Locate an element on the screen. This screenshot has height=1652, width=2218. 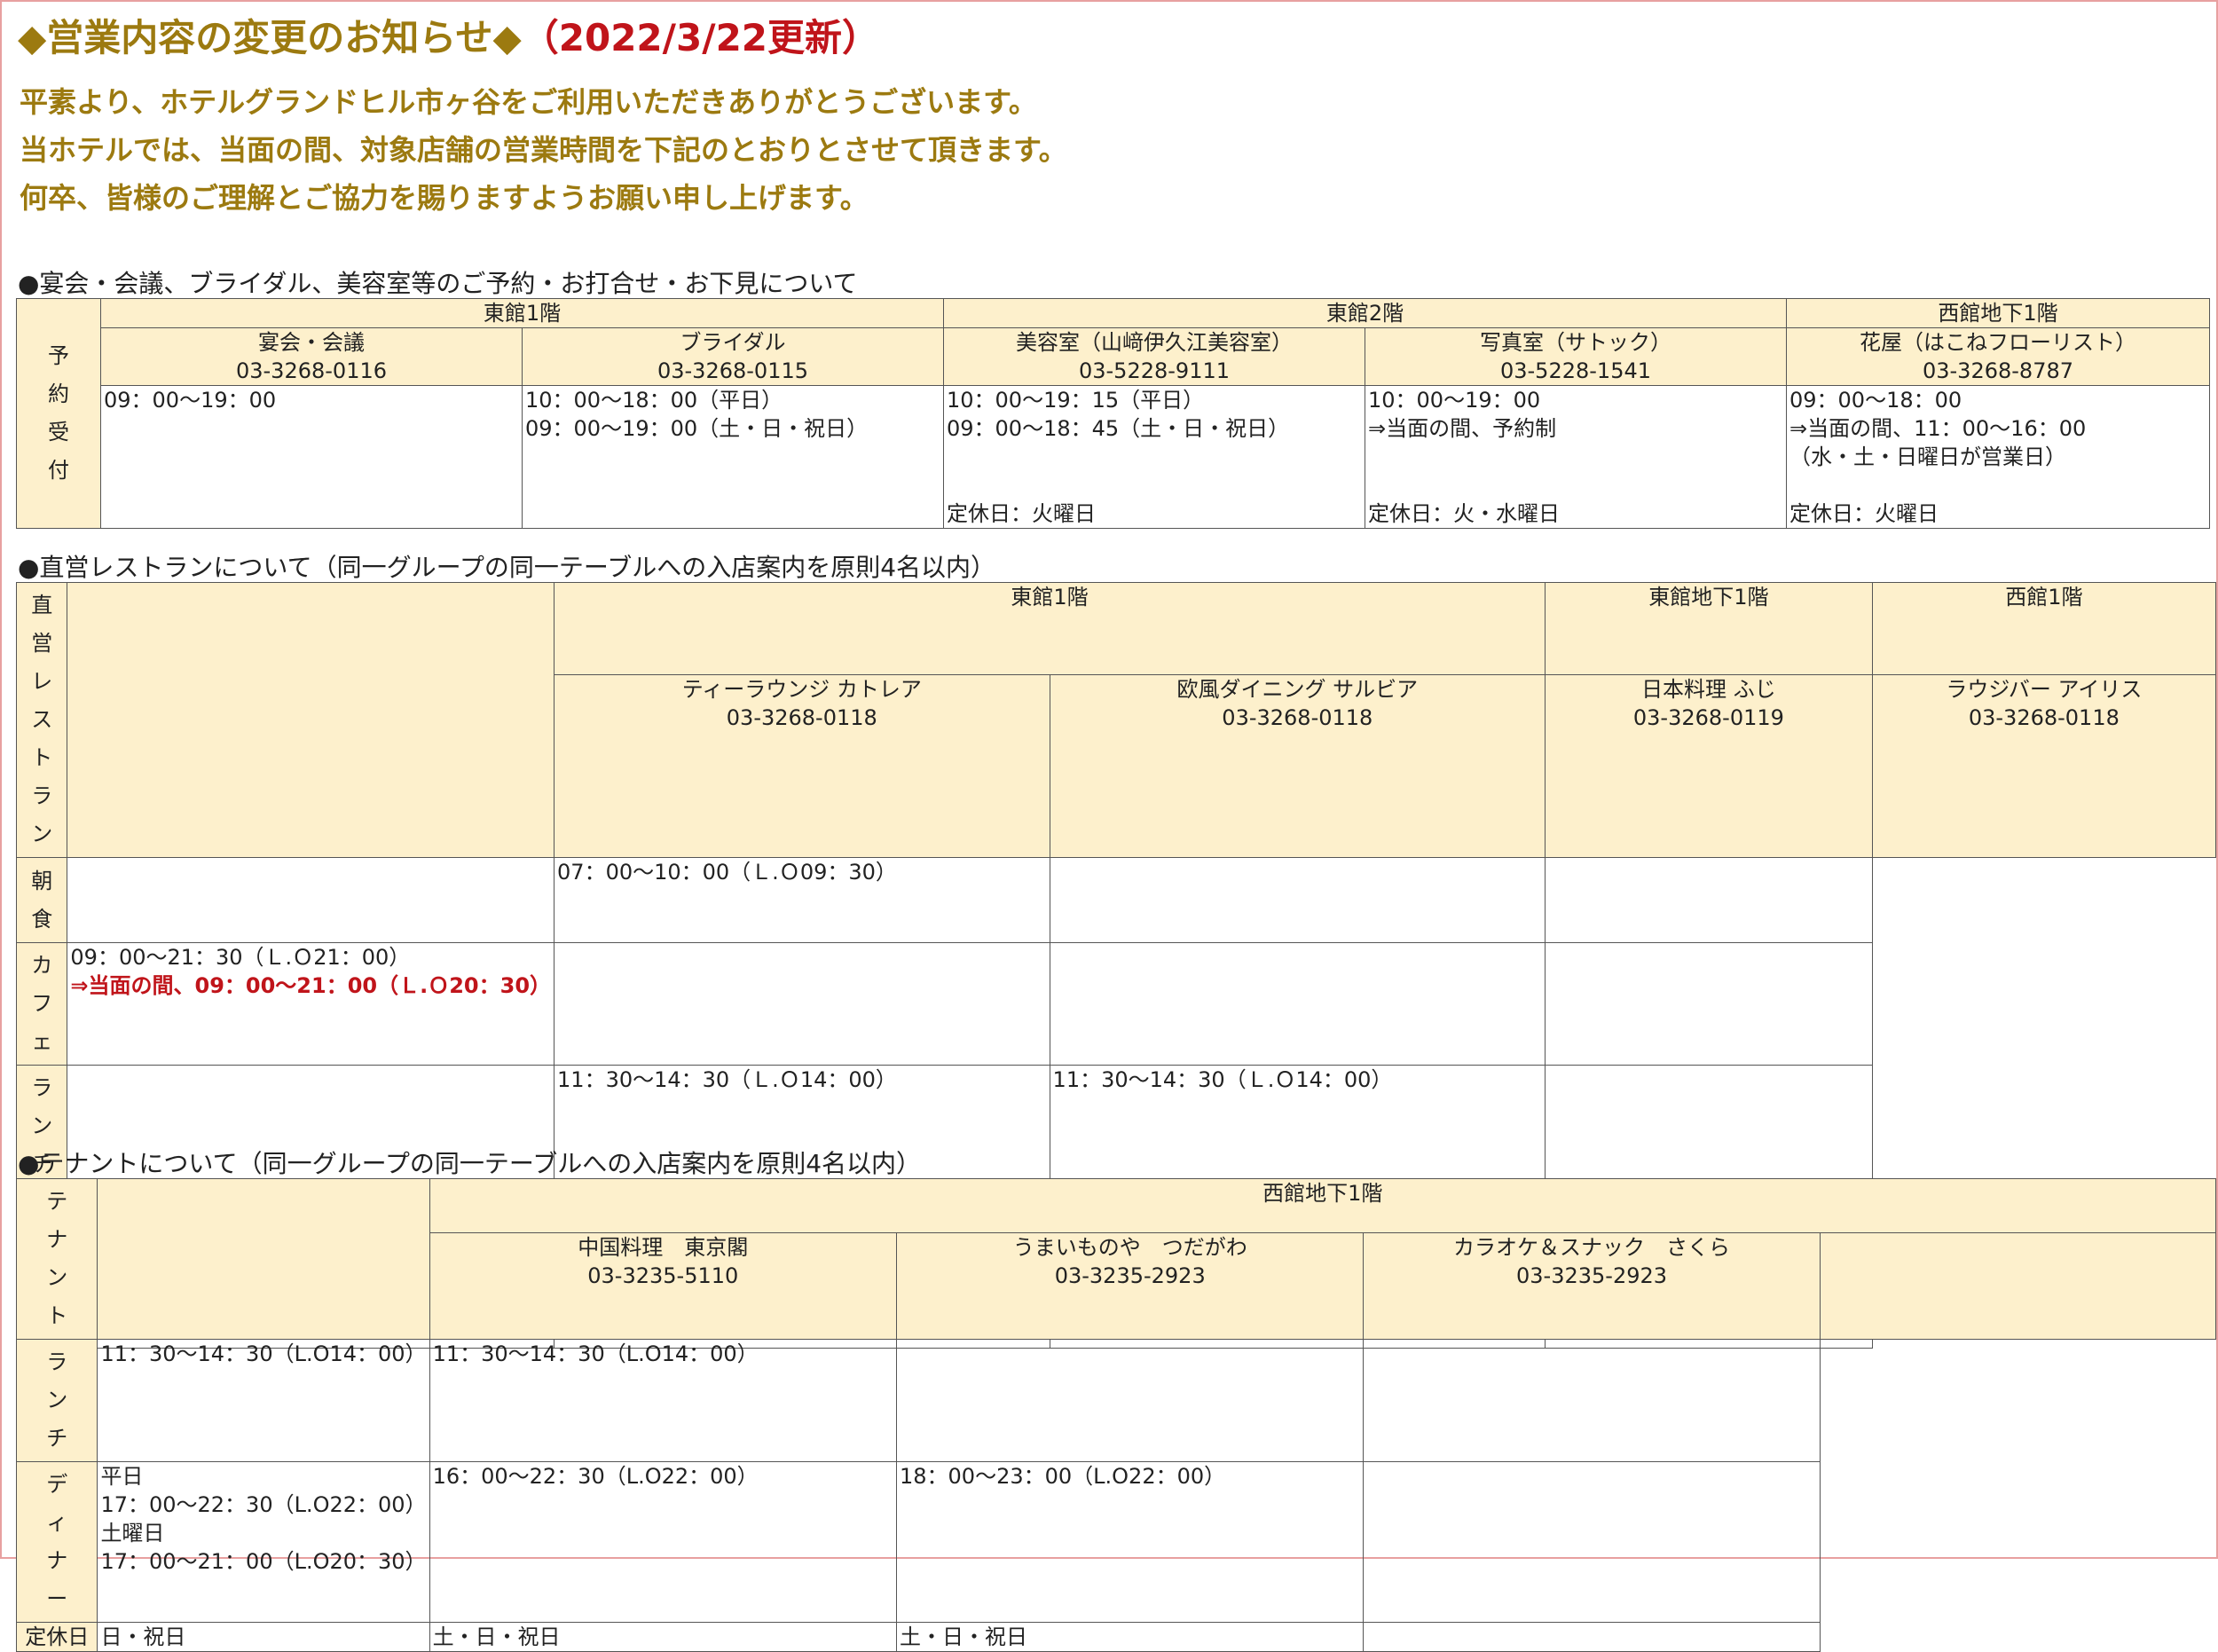
side-label-char: ラ is located at coordinates (42, 795).